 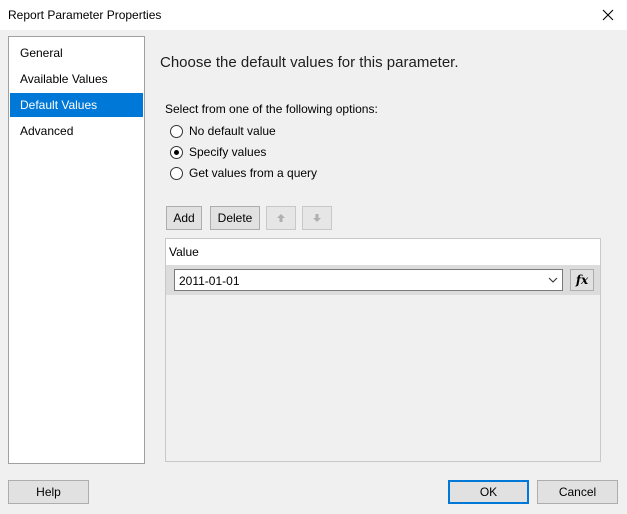 What do you see at coordinates (48, 492) in the screenshot?
I see `help-button: Help` at bounding box center [48, 492].